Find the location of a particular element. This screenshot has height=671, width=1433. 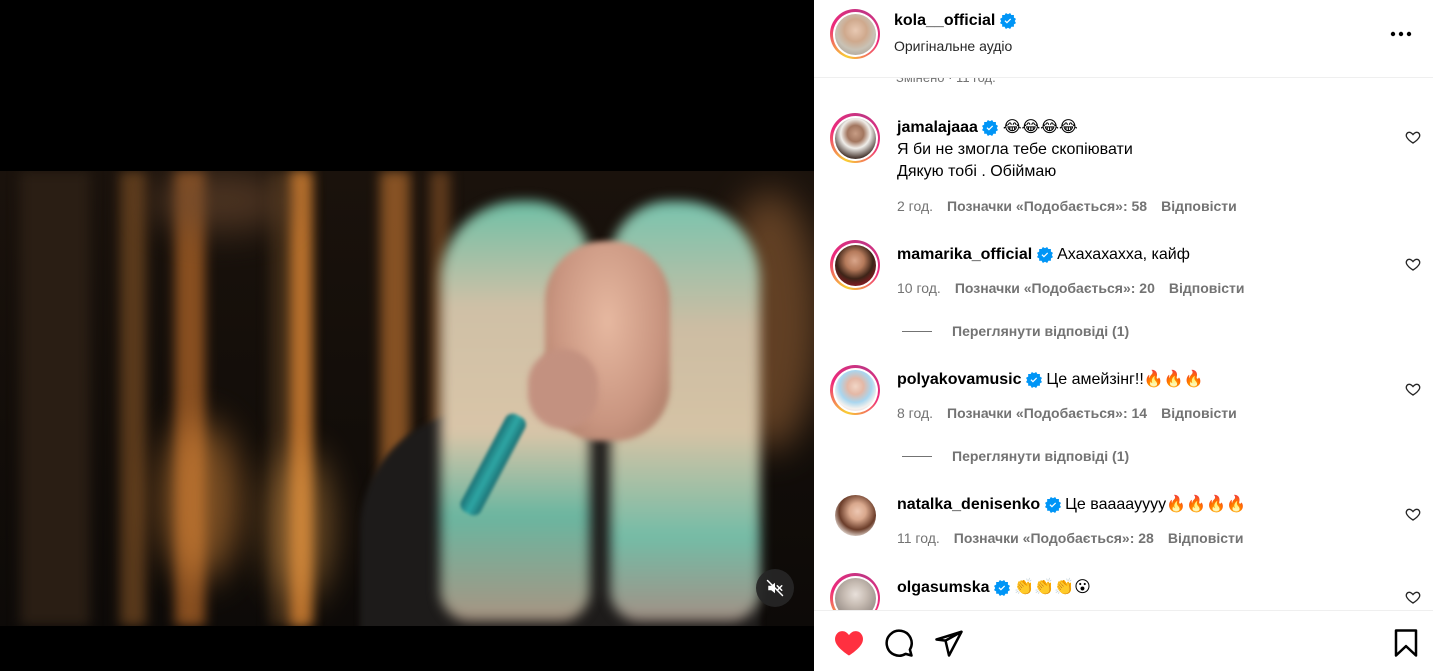

more-options-button is located at coordinates (1401, 34).